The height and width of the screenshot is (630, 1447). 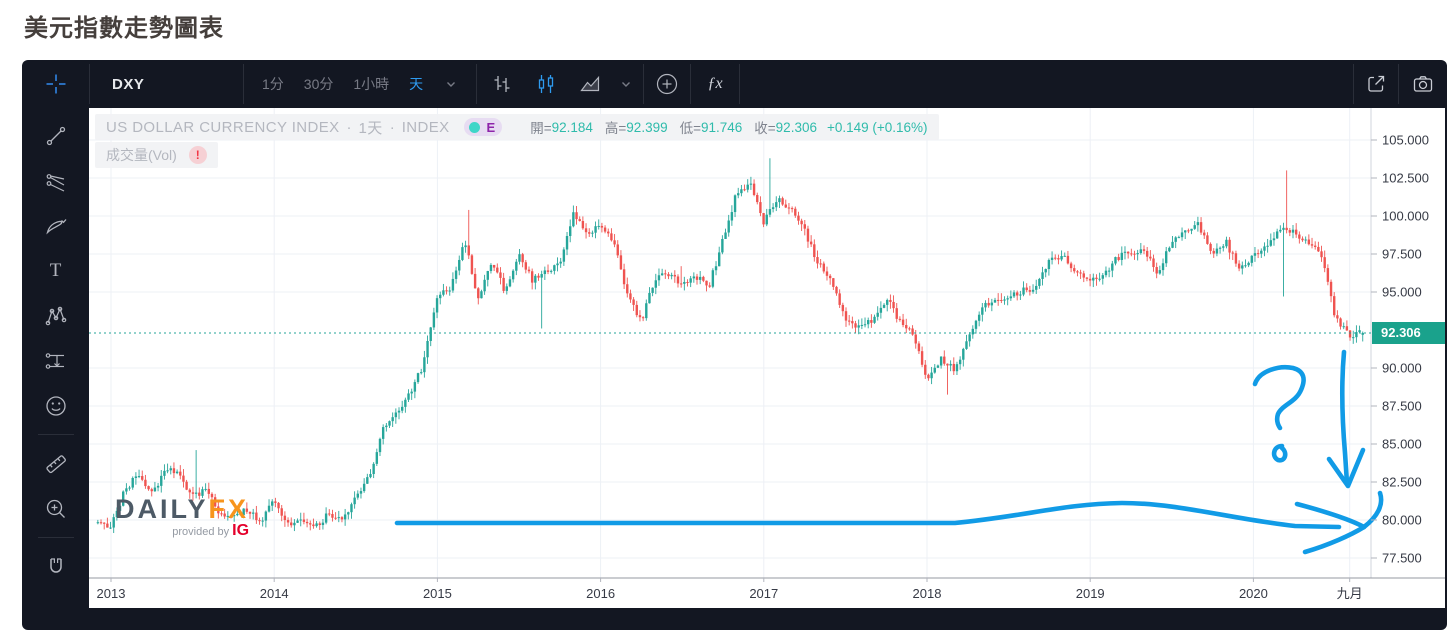 I want to click on drawing-toolbar: T, so click(x=55, y=369).